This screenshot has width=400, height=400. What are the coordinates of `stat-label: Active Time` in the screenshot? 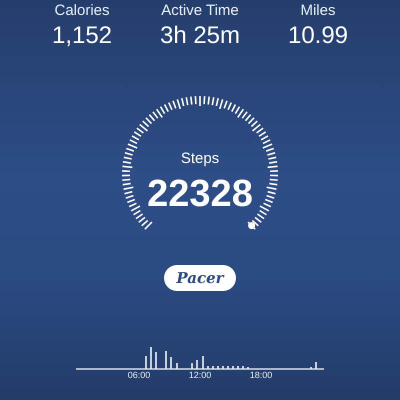 It's located at (200, 10).